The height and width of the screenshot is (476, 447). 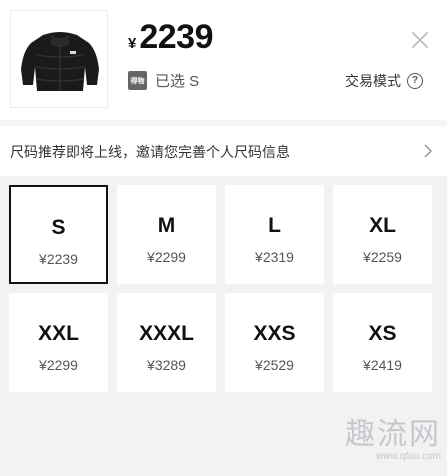 I want to click on size-label: XXXL, so click(x=166, y=333).